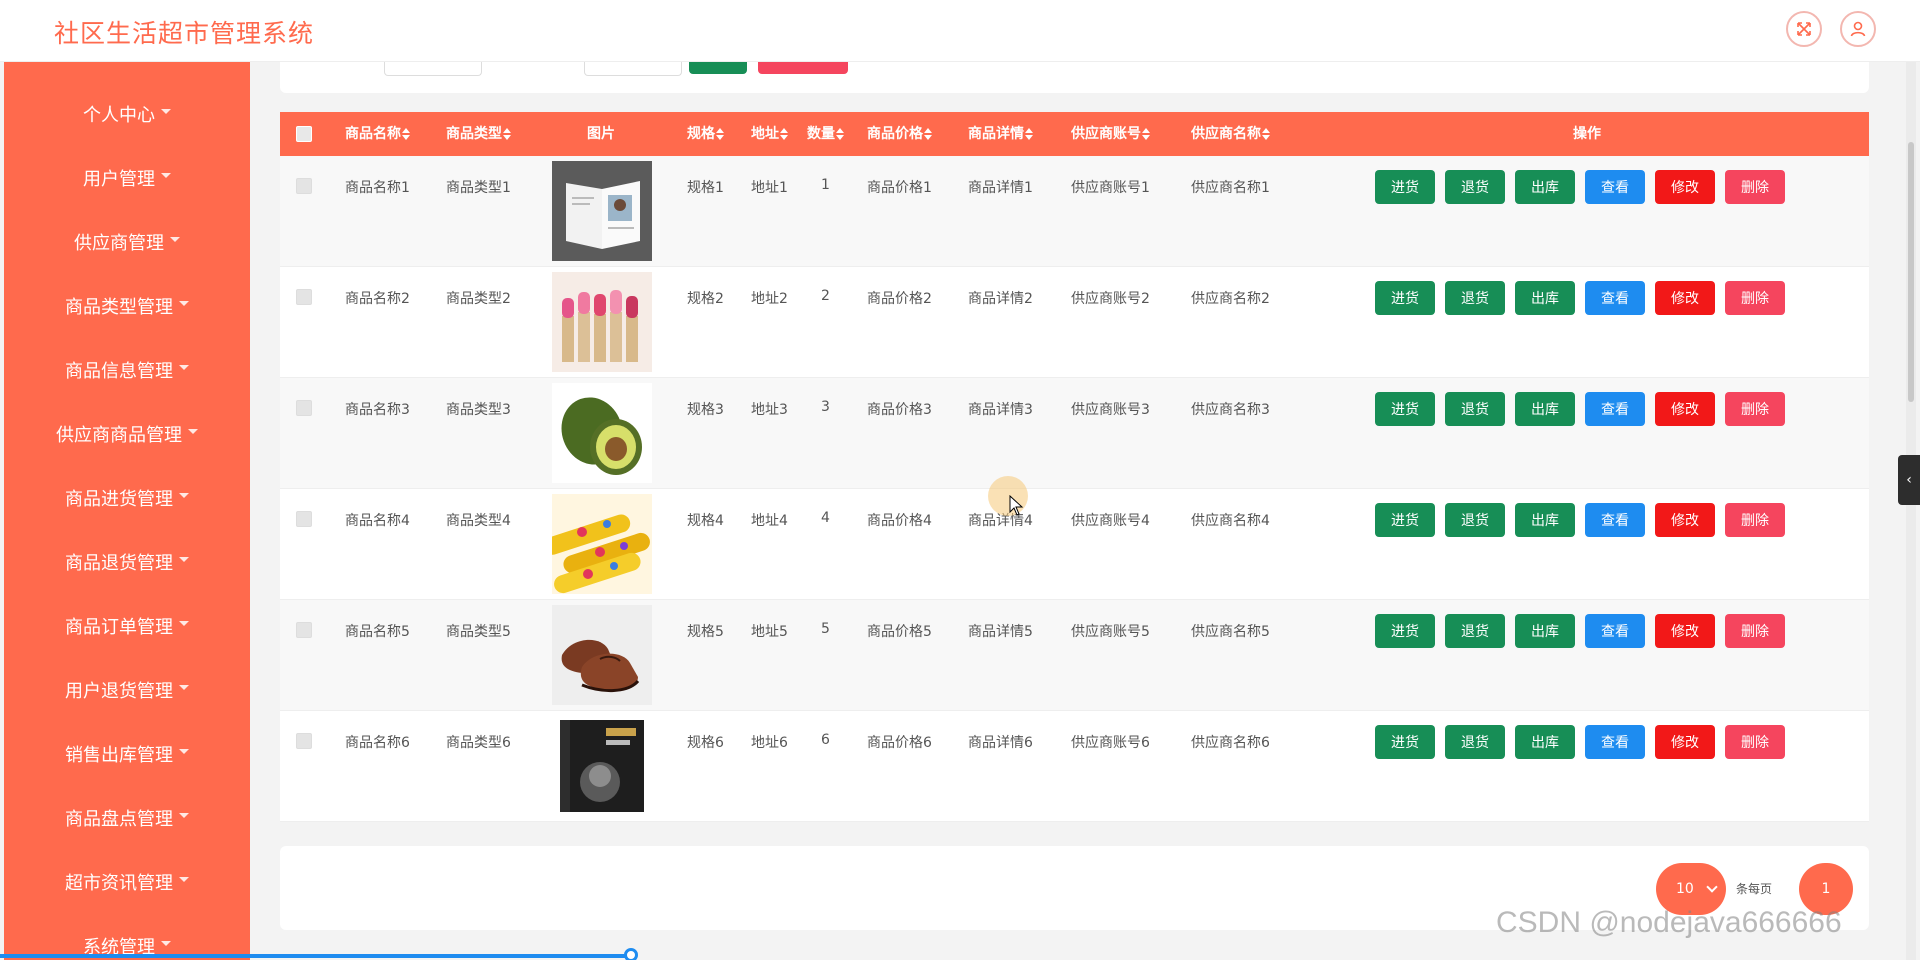  Describe the element at coordinates (1911, 511) in the screenshot. I see `page-scrollbar` at that location.